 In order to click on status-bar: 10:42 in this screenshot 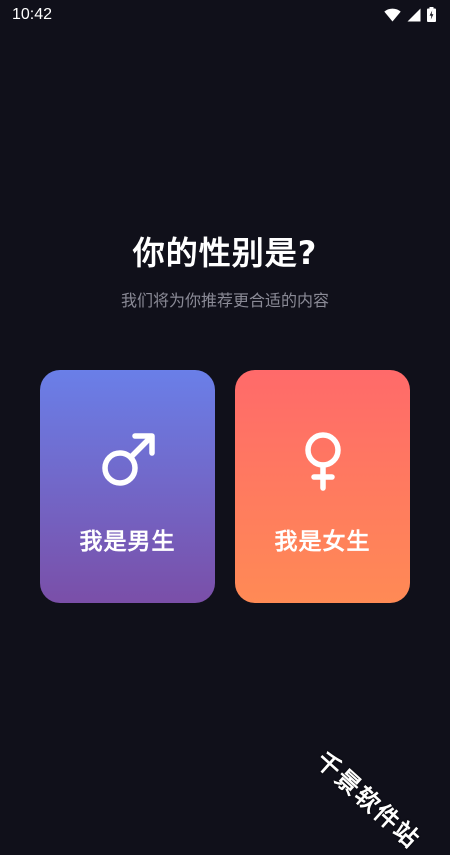, I will do `click(225, 16)`.